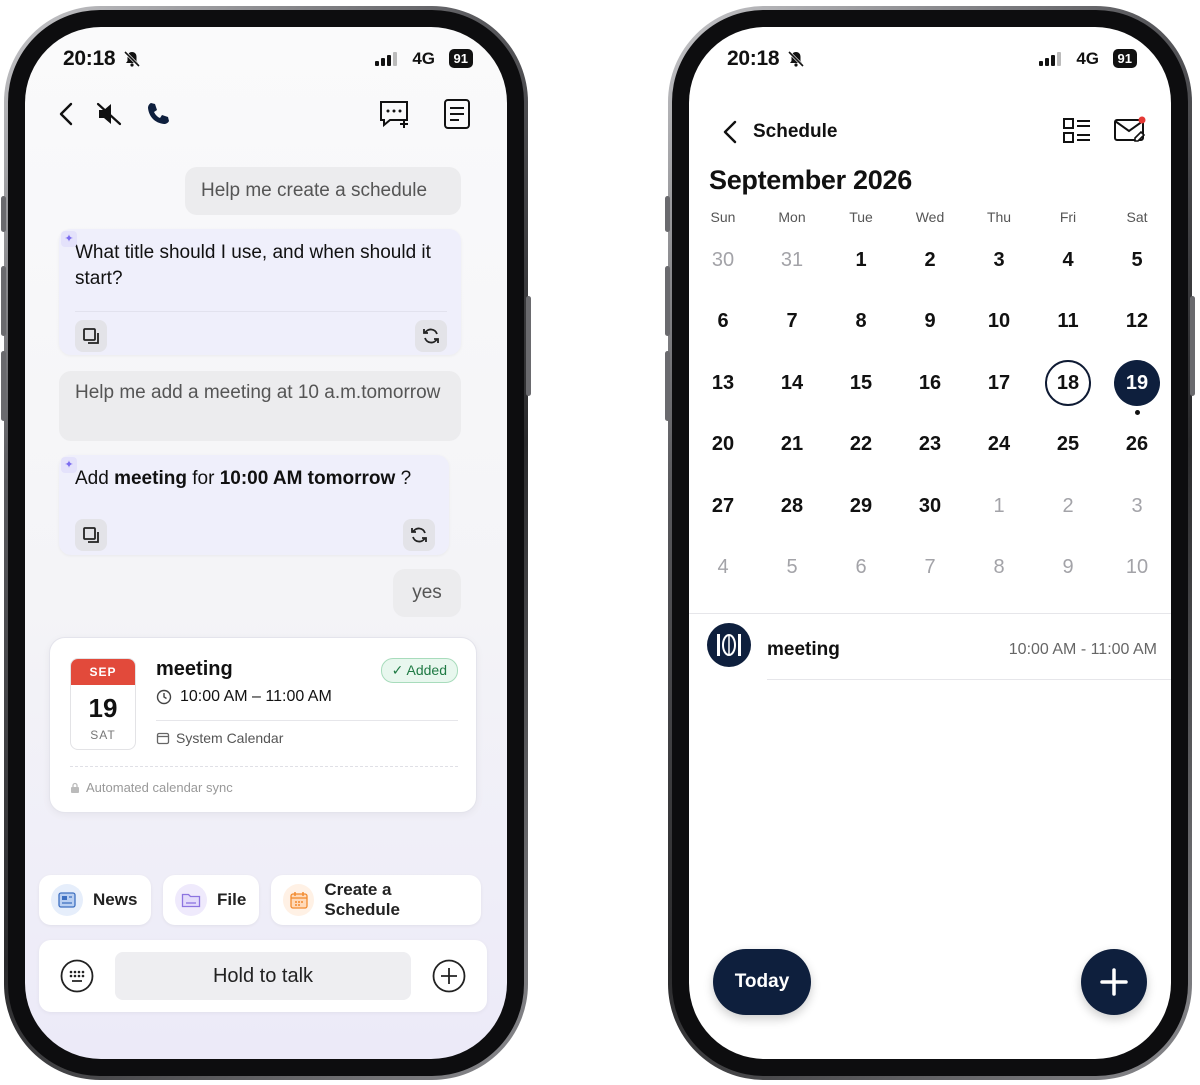 This screenshot has height=1085, width=1200. I want to click on call-button, so click(158, 114).